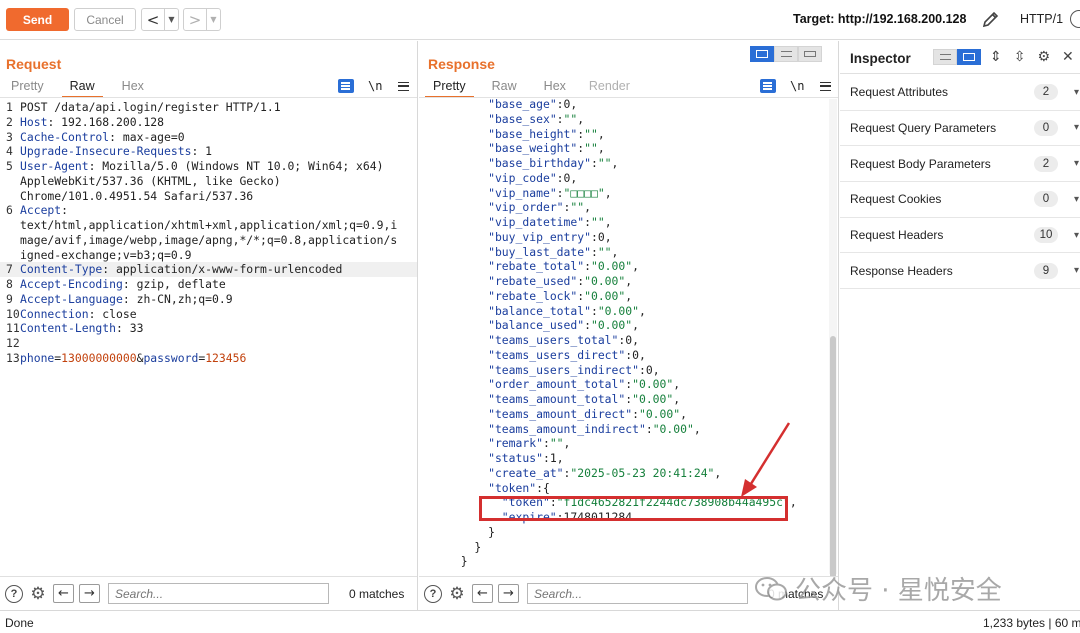 The height and width of the screenshot is (633, 1080). Describe the element at coordinates (810, 54) in the screenshot. I see `layout-tabs-icon` at that location.